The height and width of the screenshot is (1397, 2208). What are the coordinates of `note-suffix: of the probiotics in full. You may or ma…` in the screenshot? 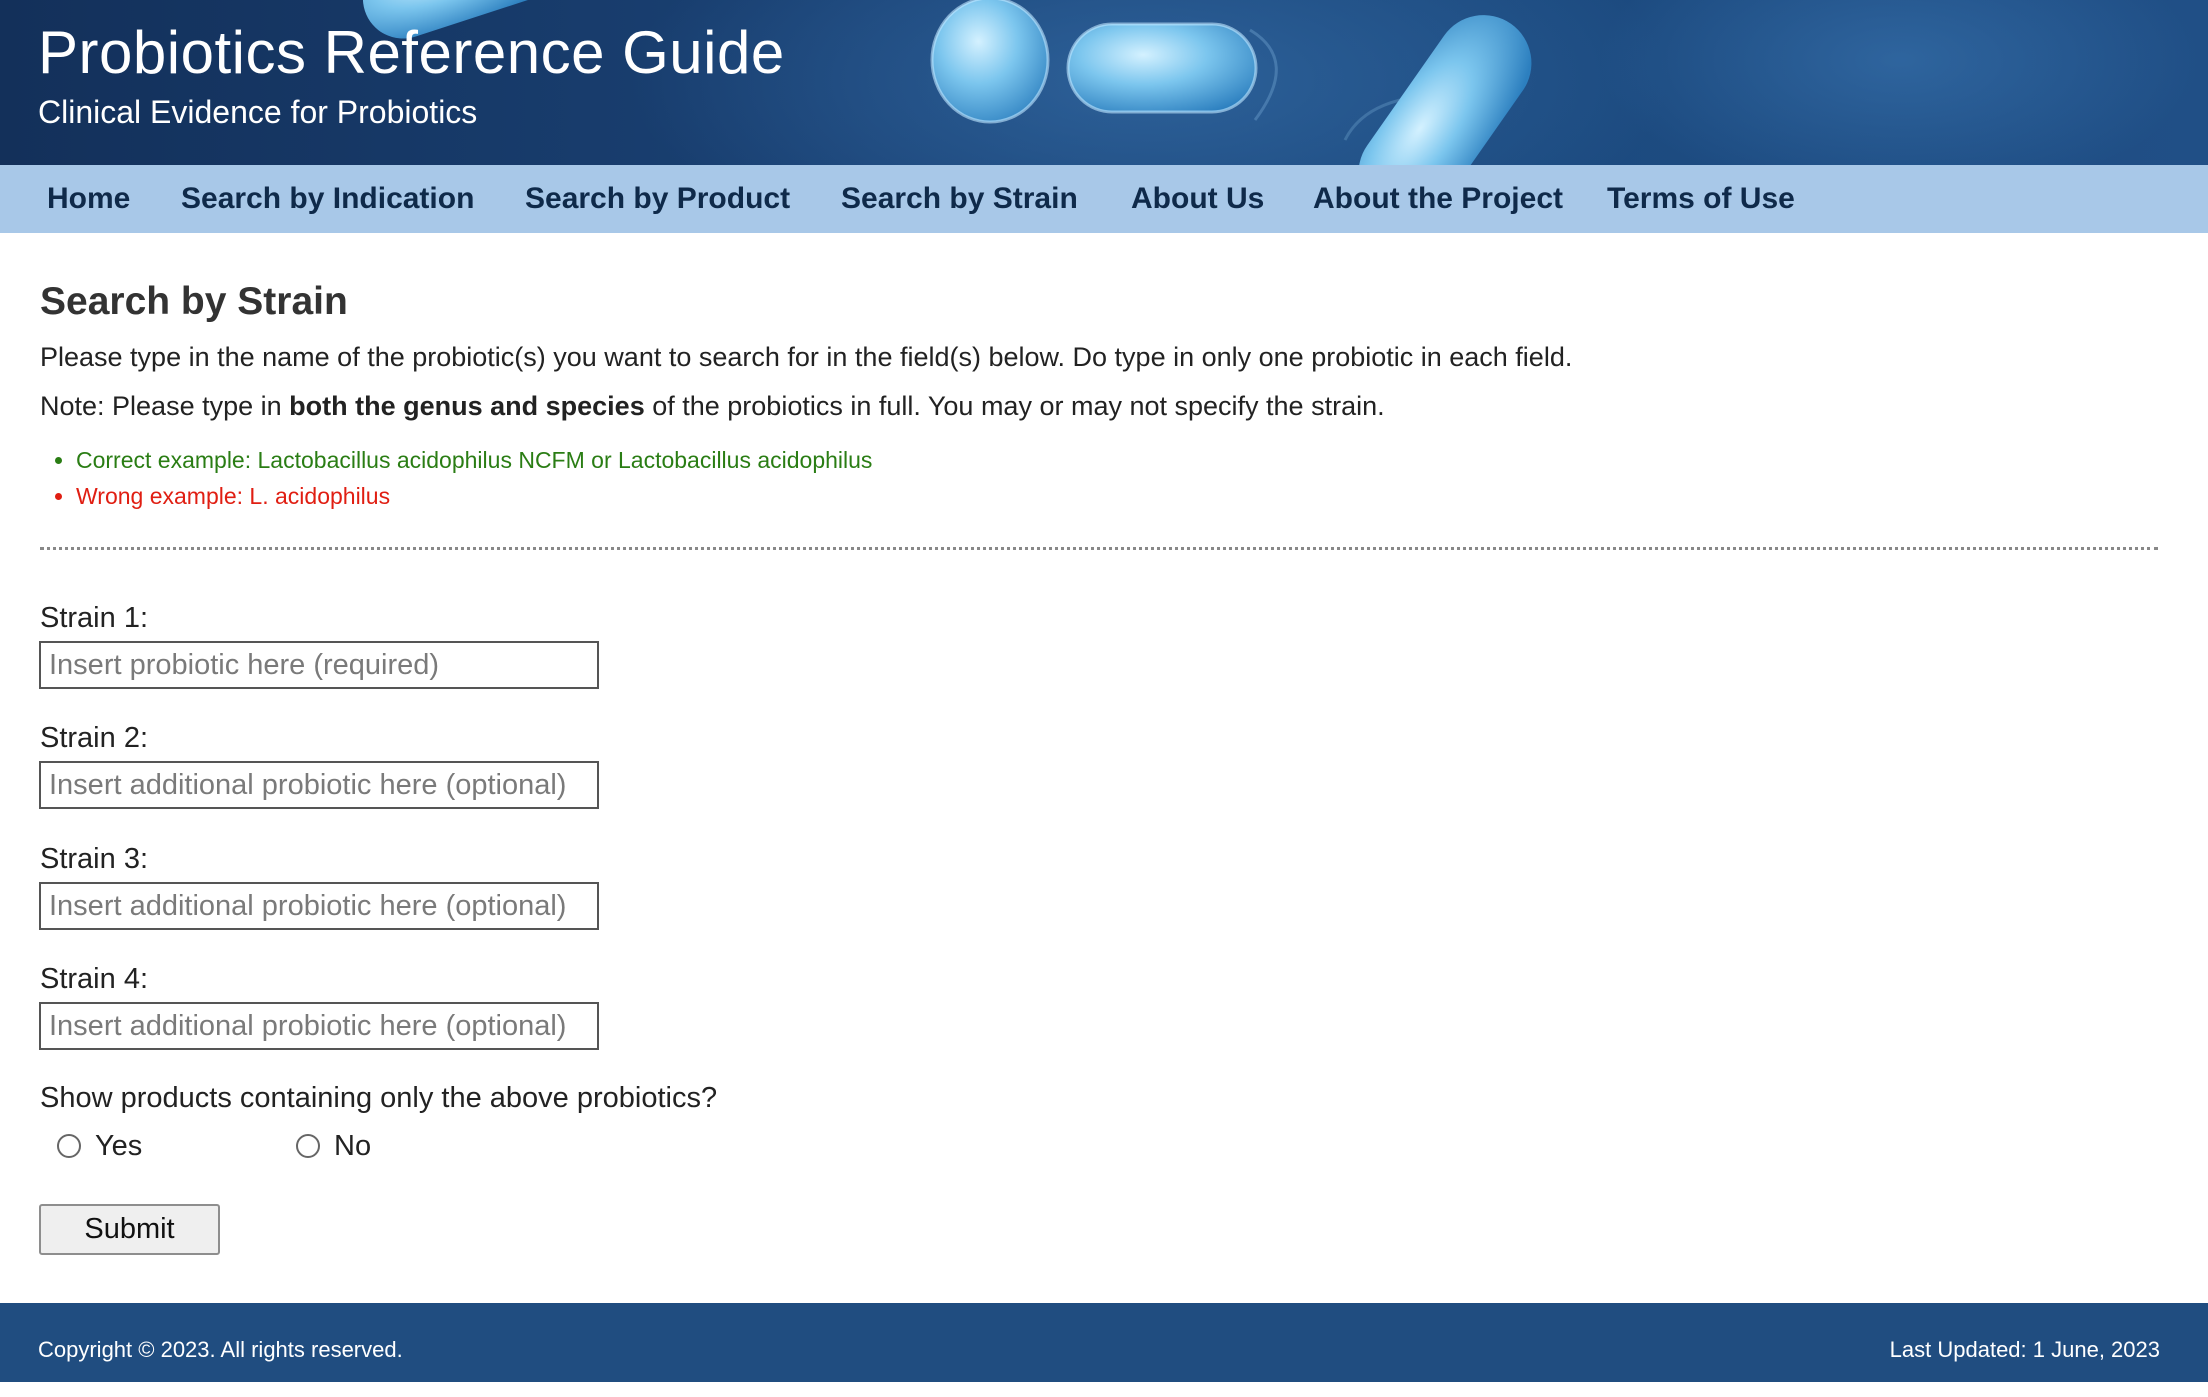 It's located at (1014, 406).